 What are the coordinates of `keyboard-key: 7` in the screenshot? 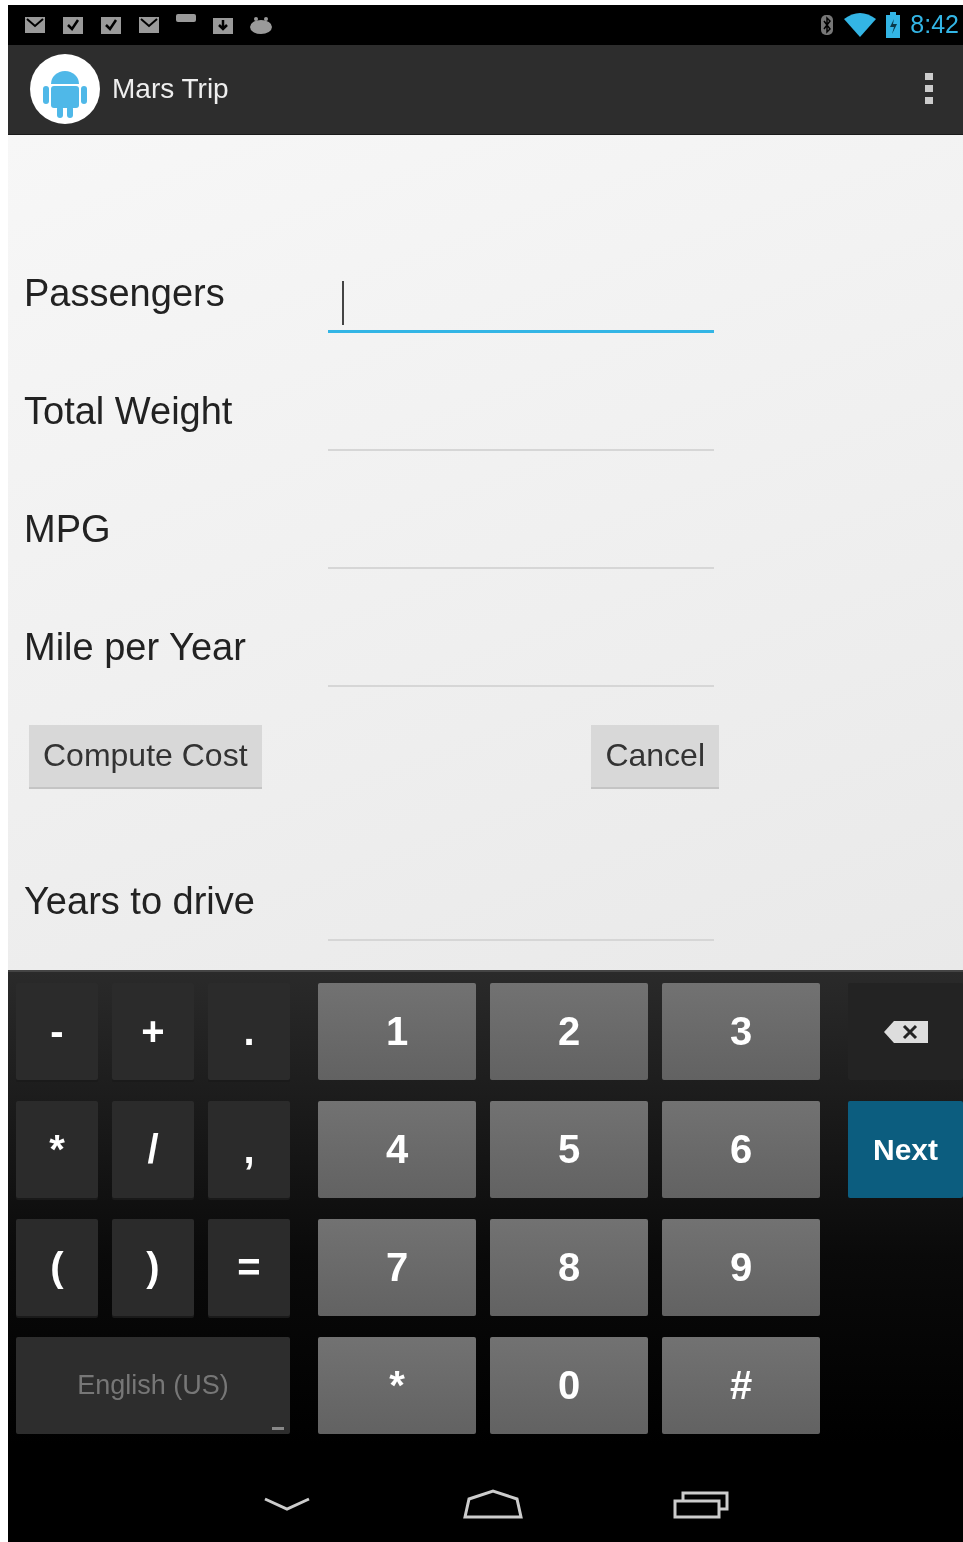 It's located at (397, 1268).